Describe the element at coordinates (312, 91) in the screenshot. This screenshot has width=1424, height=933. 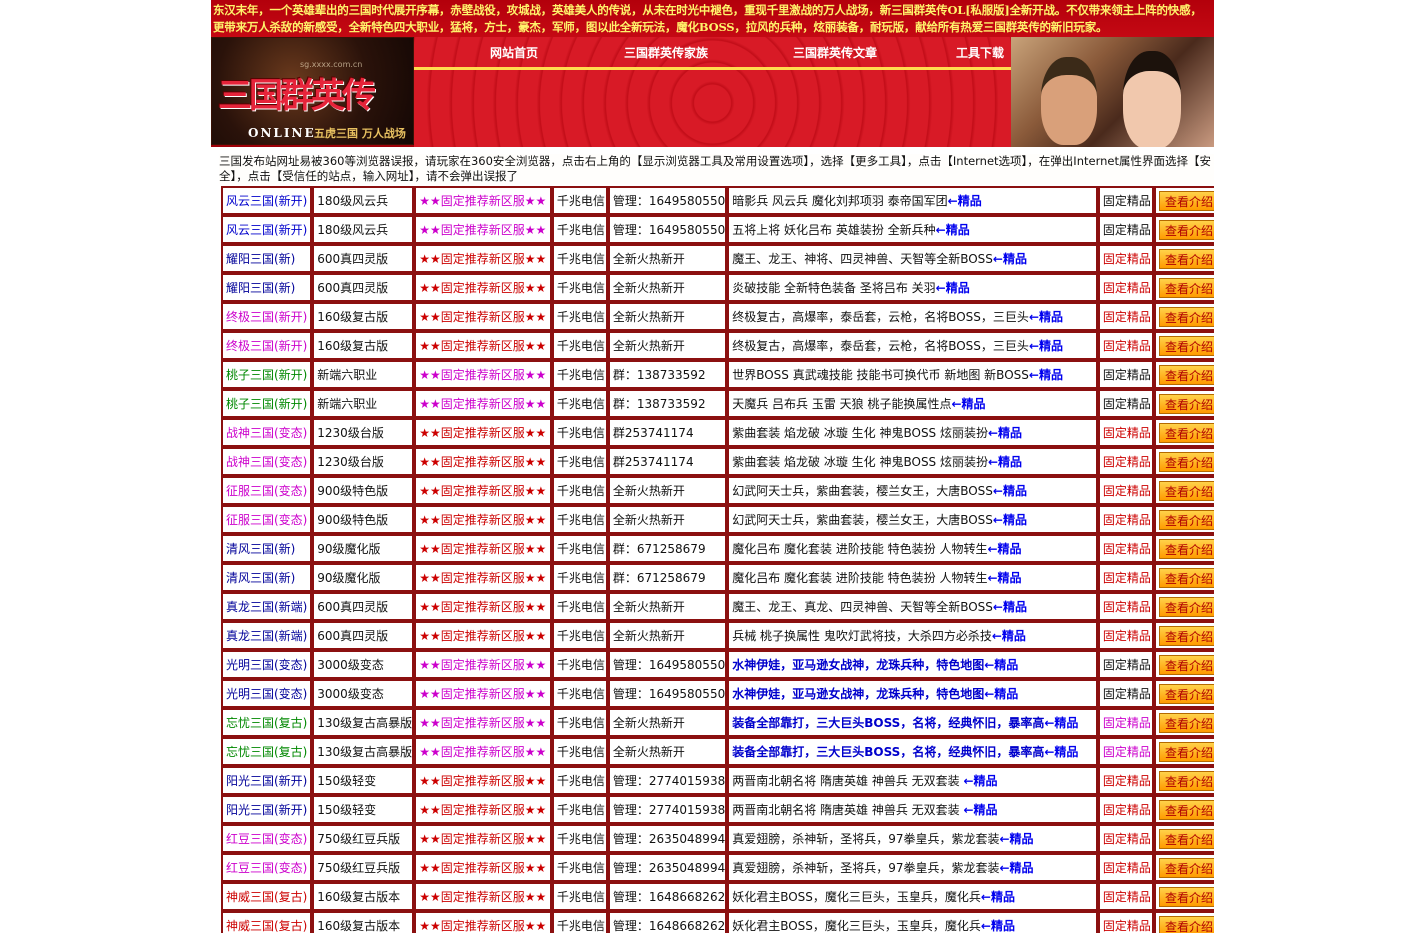
I see `site-logo: sg.xxxx.com.cn 三国群英传 ONLINE 五虎三国 万人战场` at that location.